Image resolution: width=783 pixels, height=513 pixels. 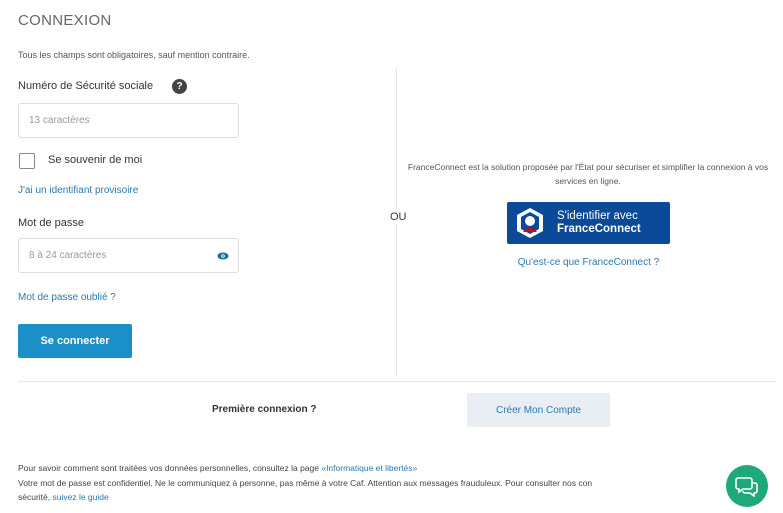 I want to click on password-input: 8 à 24 caractères, so click(x=128, y=255).